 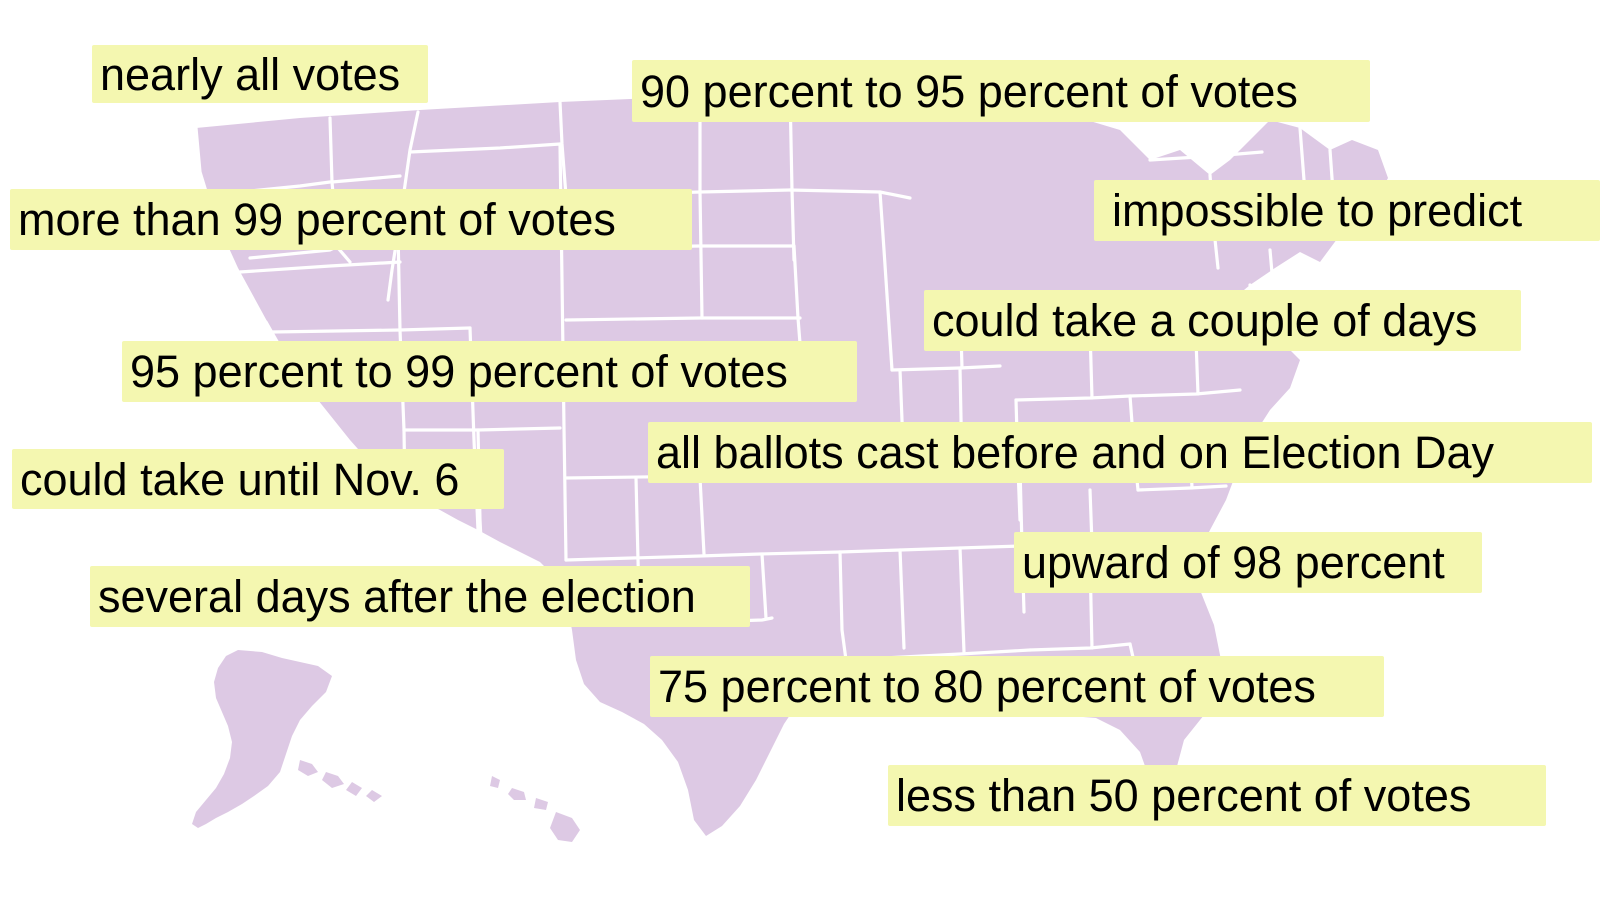 I want to click on label-75-to-80-percent: 75 percent to 80 percent of votes, so click(x=1017, y=686).